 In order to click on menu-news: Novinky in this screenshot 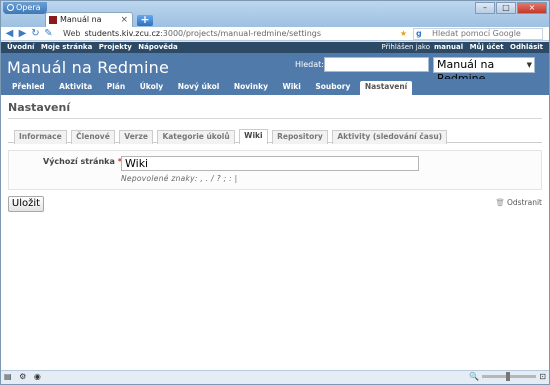, I will do `click(251, 87)`.